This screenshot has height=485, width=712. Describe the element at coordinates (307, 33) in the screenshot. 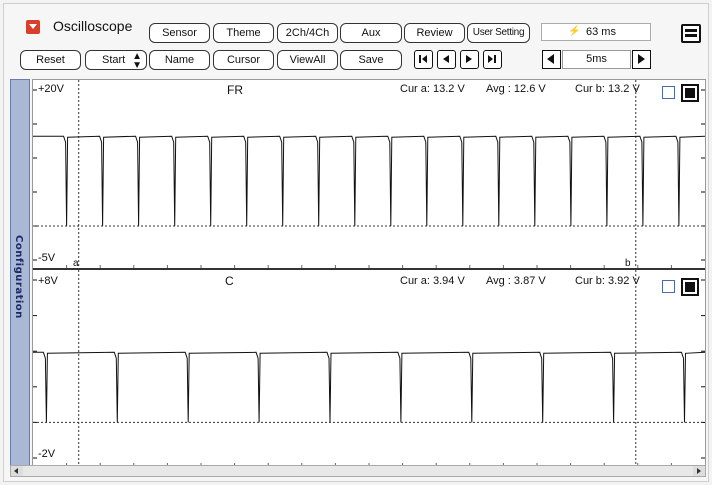

I see `channels-button: 2Ch/4Ch` at that location.